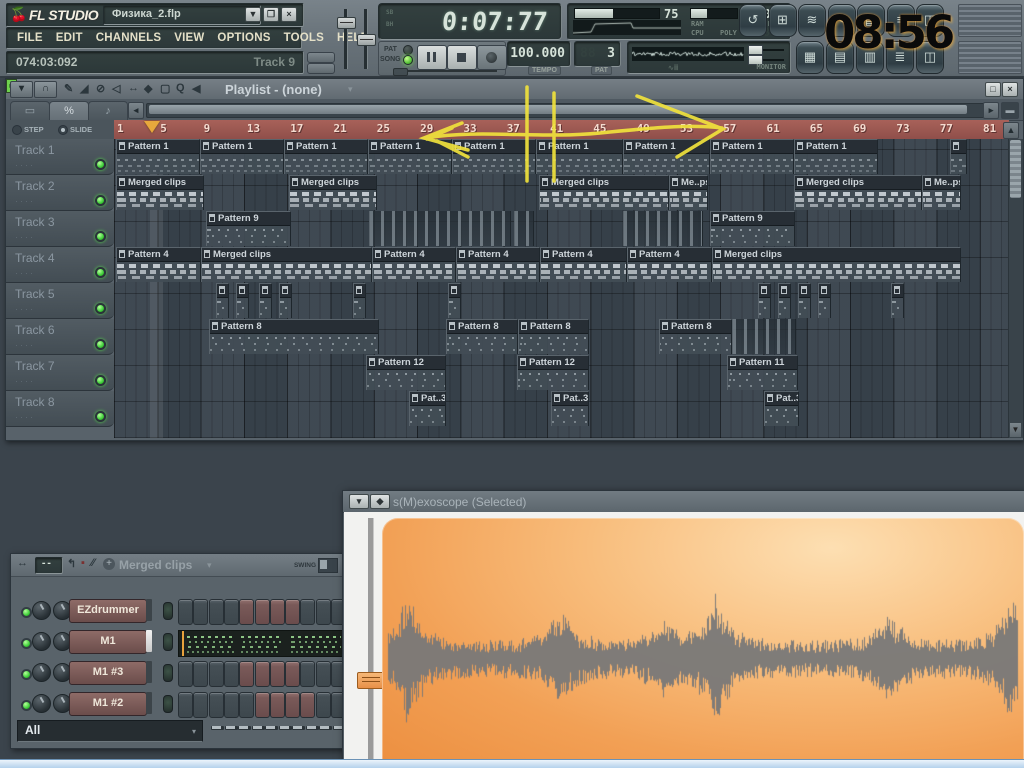  What do you see at coordinates (22, 563) in the screenshot?
I see `resize-horizontal-icon: ↔` at bounding box center [22, 563].